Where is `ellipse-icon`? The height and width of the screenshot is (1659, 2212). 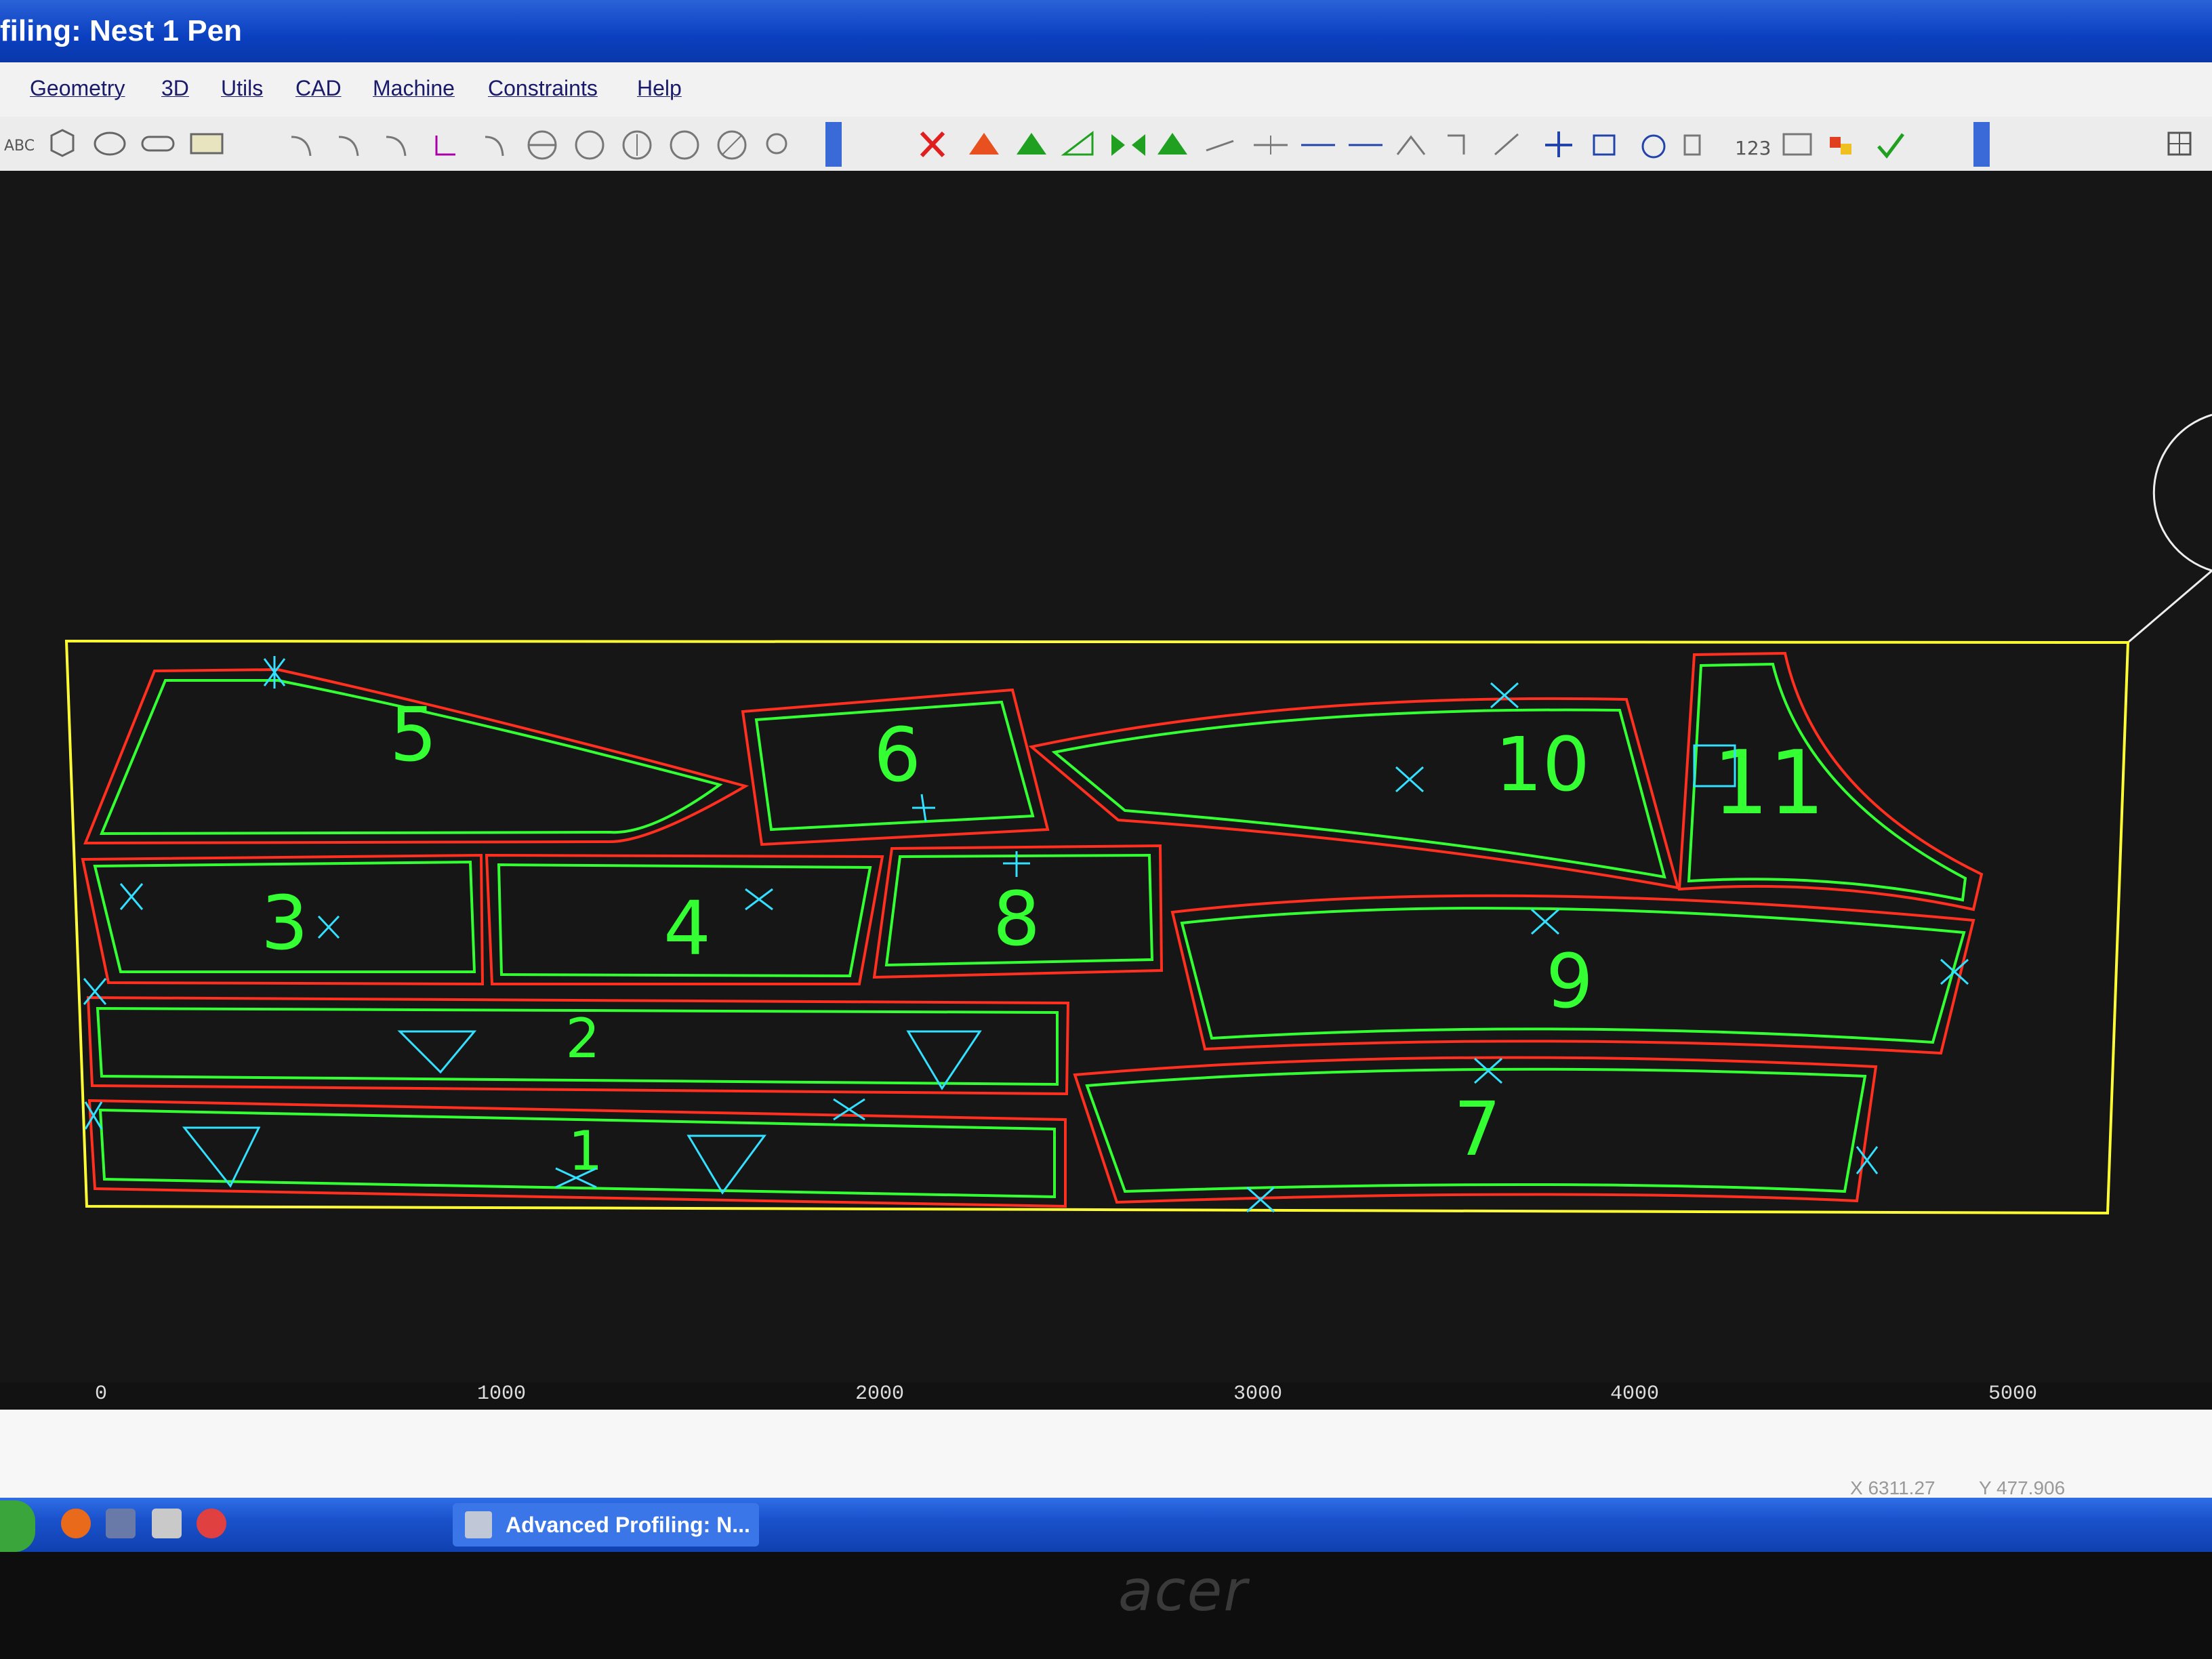 ellipse-icon is located at coordinates (110, 143).